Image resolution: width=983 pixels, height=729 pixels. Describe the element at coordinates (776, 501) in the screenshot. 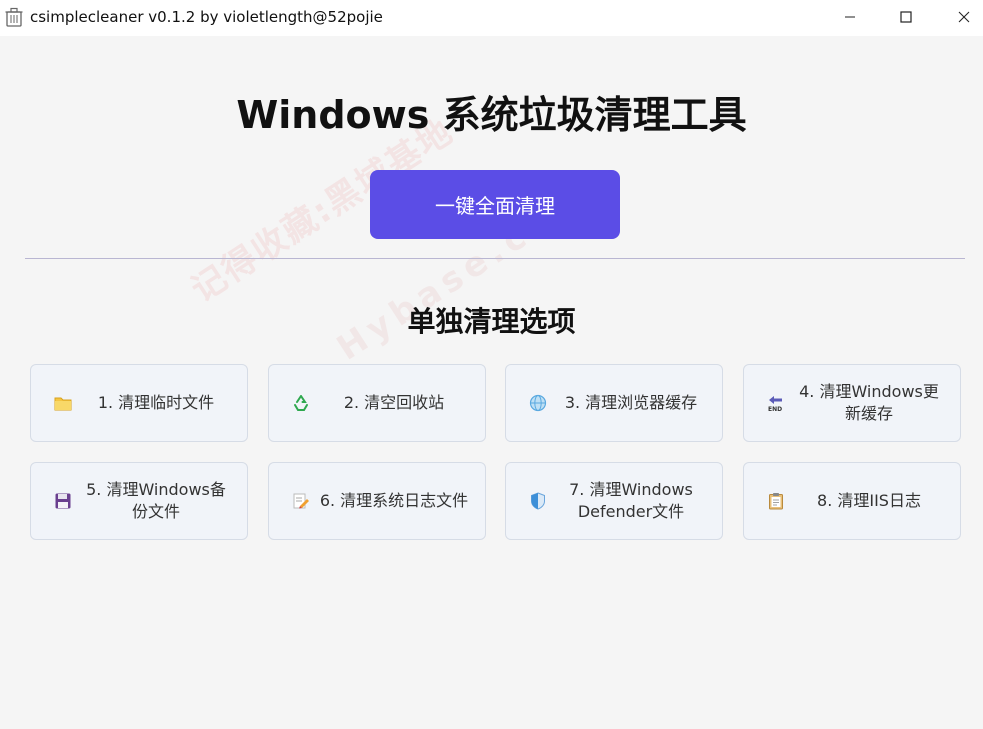

I see `clipboard-icon` at that location.